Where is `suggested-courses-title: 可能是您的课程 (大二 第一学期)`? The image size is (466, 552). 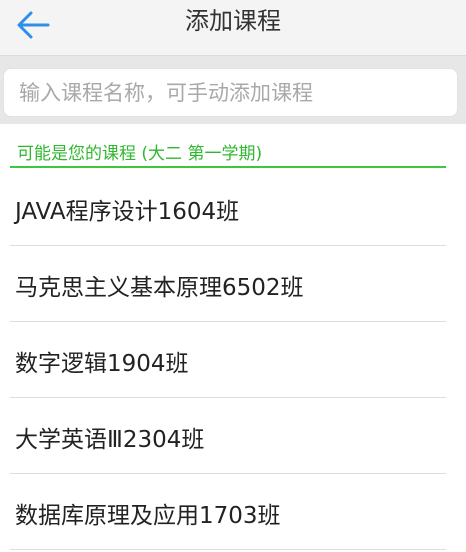 suggested-courses-title: 可能是您的课程 (大二 第一学期) is located at coordinates (140, 154).